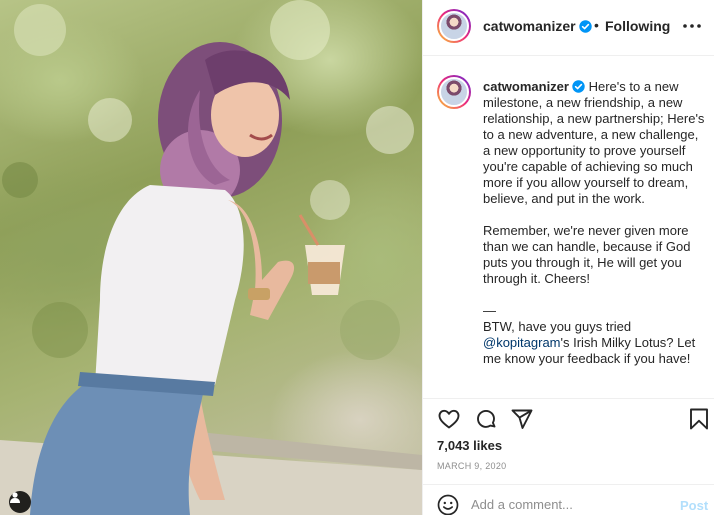  What do you see at coordinates (529, 26) in the screenshot?
I see `header-username-text: catwomanizer` at bounding box center [529, 26].